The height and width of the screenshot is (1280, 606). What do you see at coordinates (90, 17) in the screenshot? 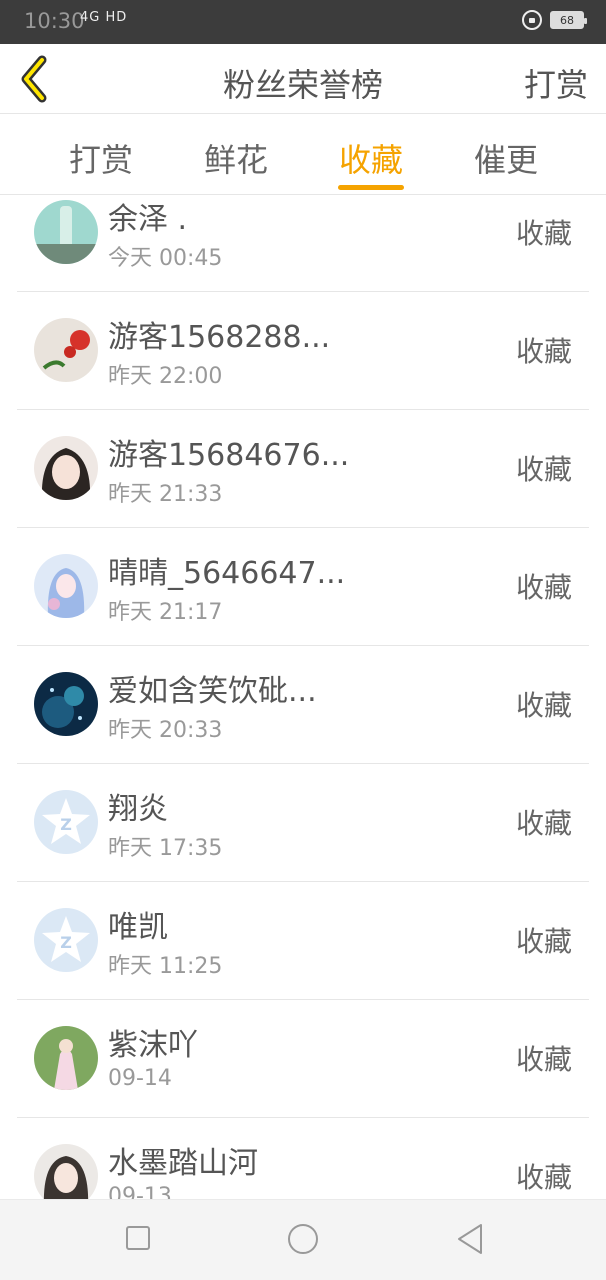
I see `signal-label: 4G` at bounding box center [90, 17].